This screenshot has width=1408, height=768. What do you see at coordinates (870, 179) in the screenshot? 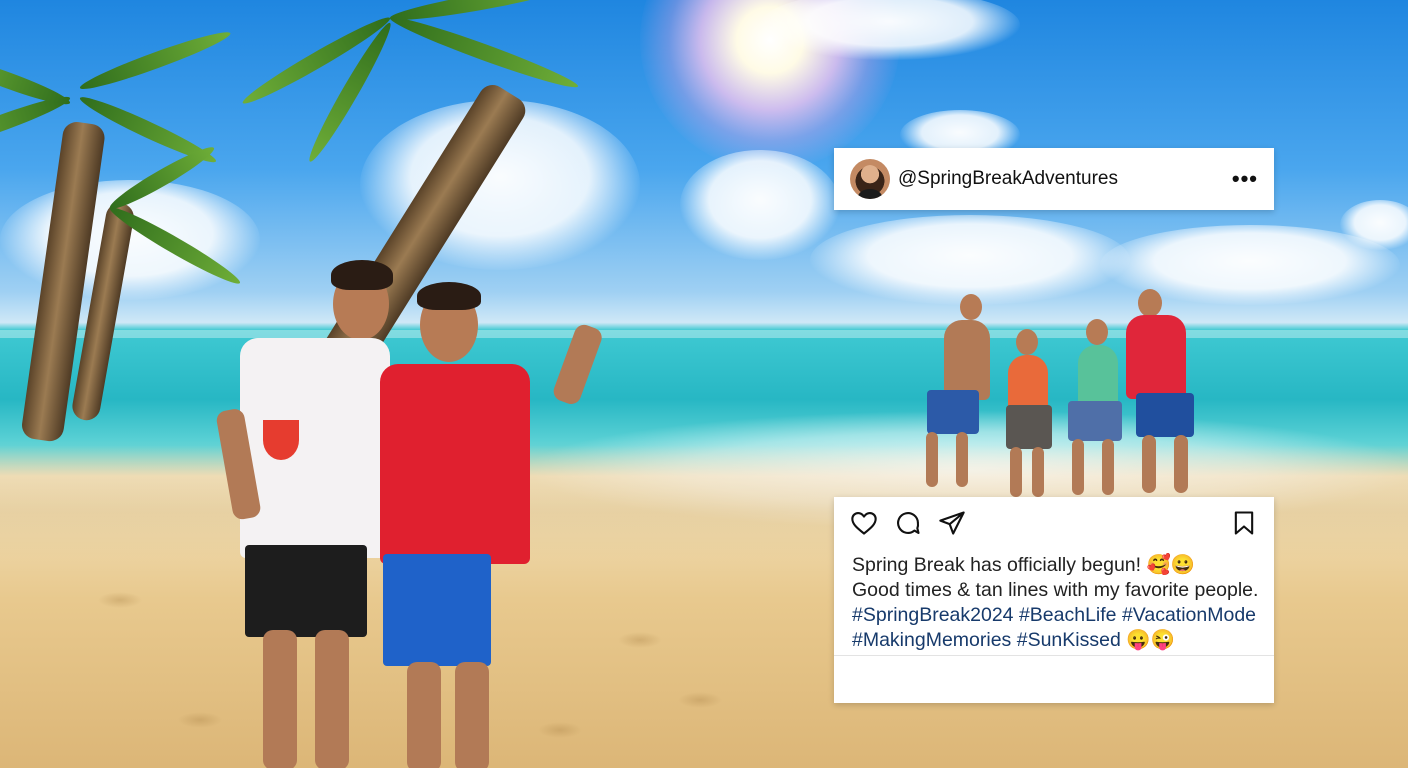
I see `avatar` at bounding box center [870, 179].